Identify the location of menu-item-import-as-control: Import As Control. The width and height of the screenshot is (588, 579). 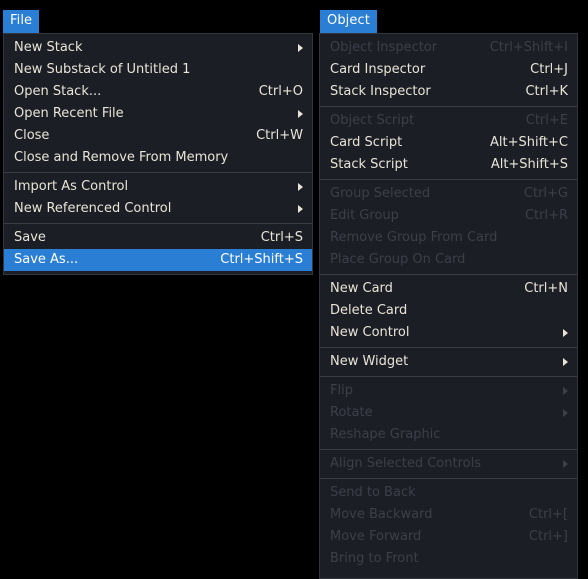
(158, 187).